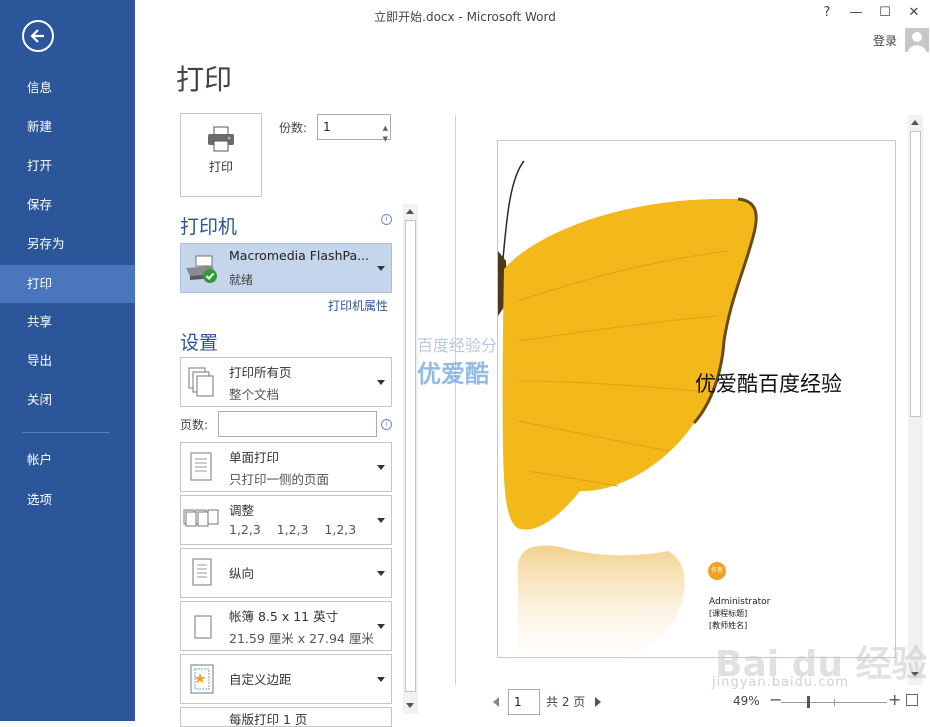 This screenshot has height=727, width=930. Describe the element at coordinates (67, 244) in the screenshot. I see `sidebar-item-save-as: 另存为` at that location.